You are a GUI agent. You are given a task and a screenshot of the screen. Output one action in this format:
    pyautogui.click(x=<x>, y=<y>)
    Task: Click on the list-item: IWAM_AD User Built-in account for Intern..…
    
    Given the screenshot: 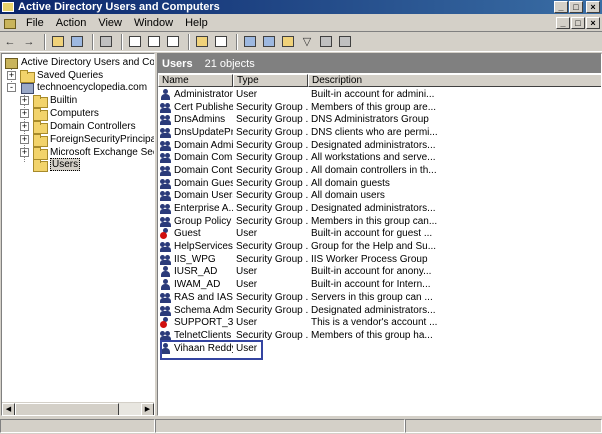 What is the action you would take?
    pyautogui.click(x=379, y=284)
    